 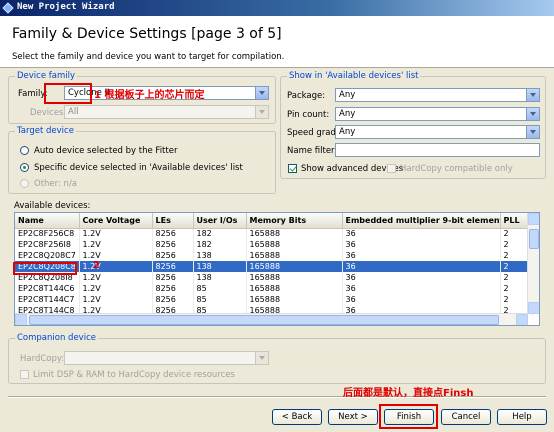 What do you see at coordinates (47, 299) in the screenshot?
I see `table-cell: EP2C8T144C7` at bounding box center [47, 299].